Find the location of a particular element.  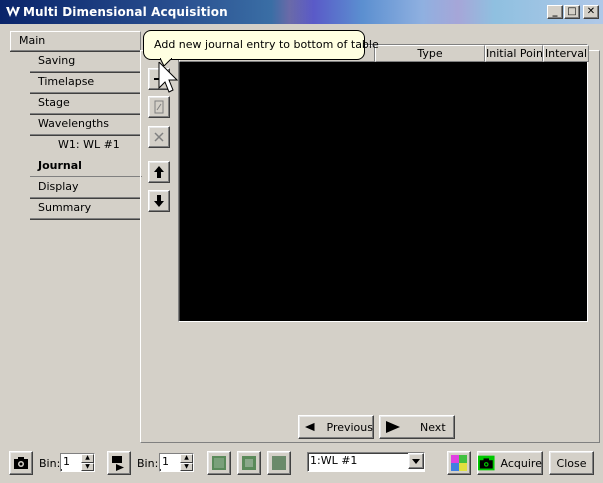

bin-label-1: Bin: is located at coordinates (50, 463).